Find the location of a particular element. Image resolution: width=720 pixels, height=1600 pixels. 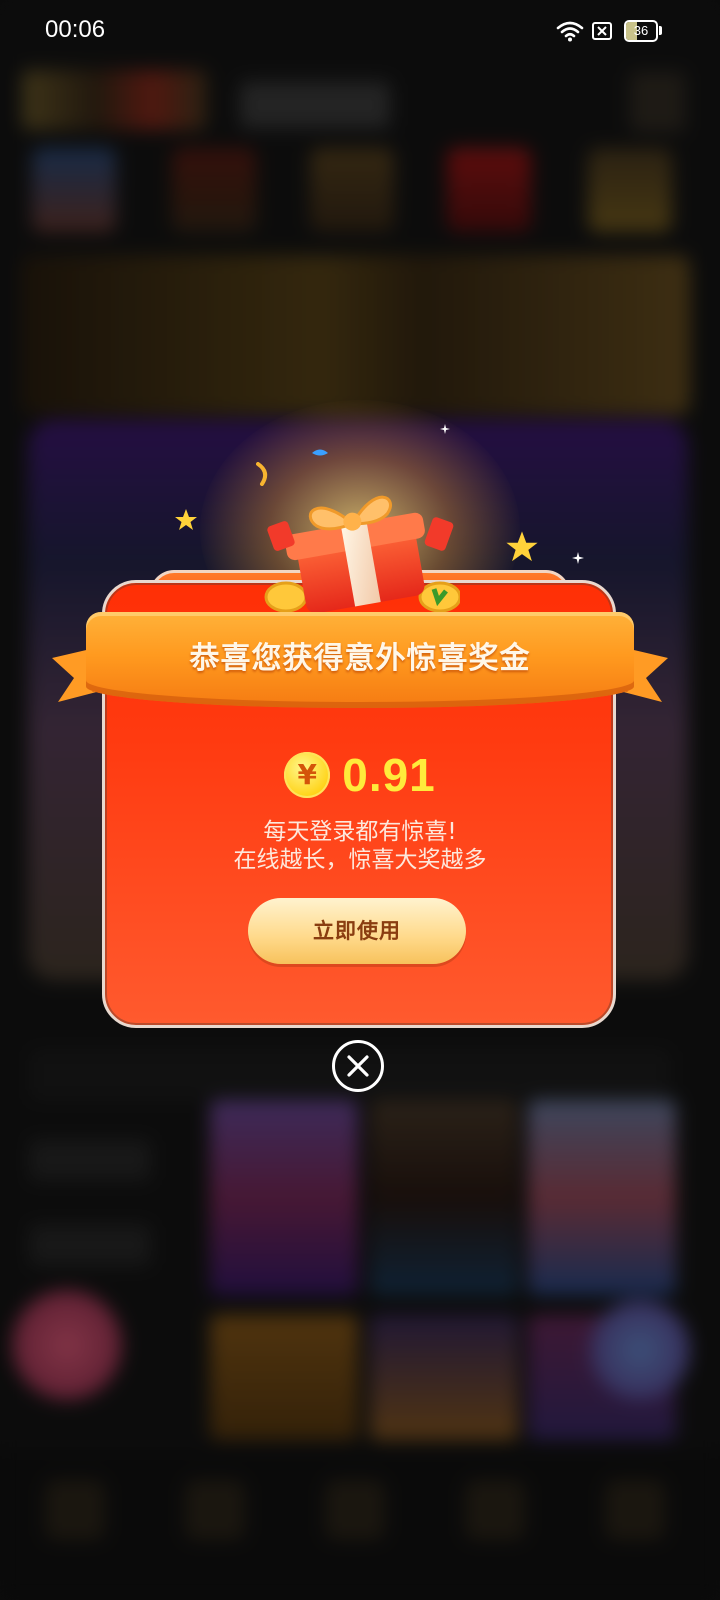

use-now-button: 立即使用 is located at coordinates (357, 931).